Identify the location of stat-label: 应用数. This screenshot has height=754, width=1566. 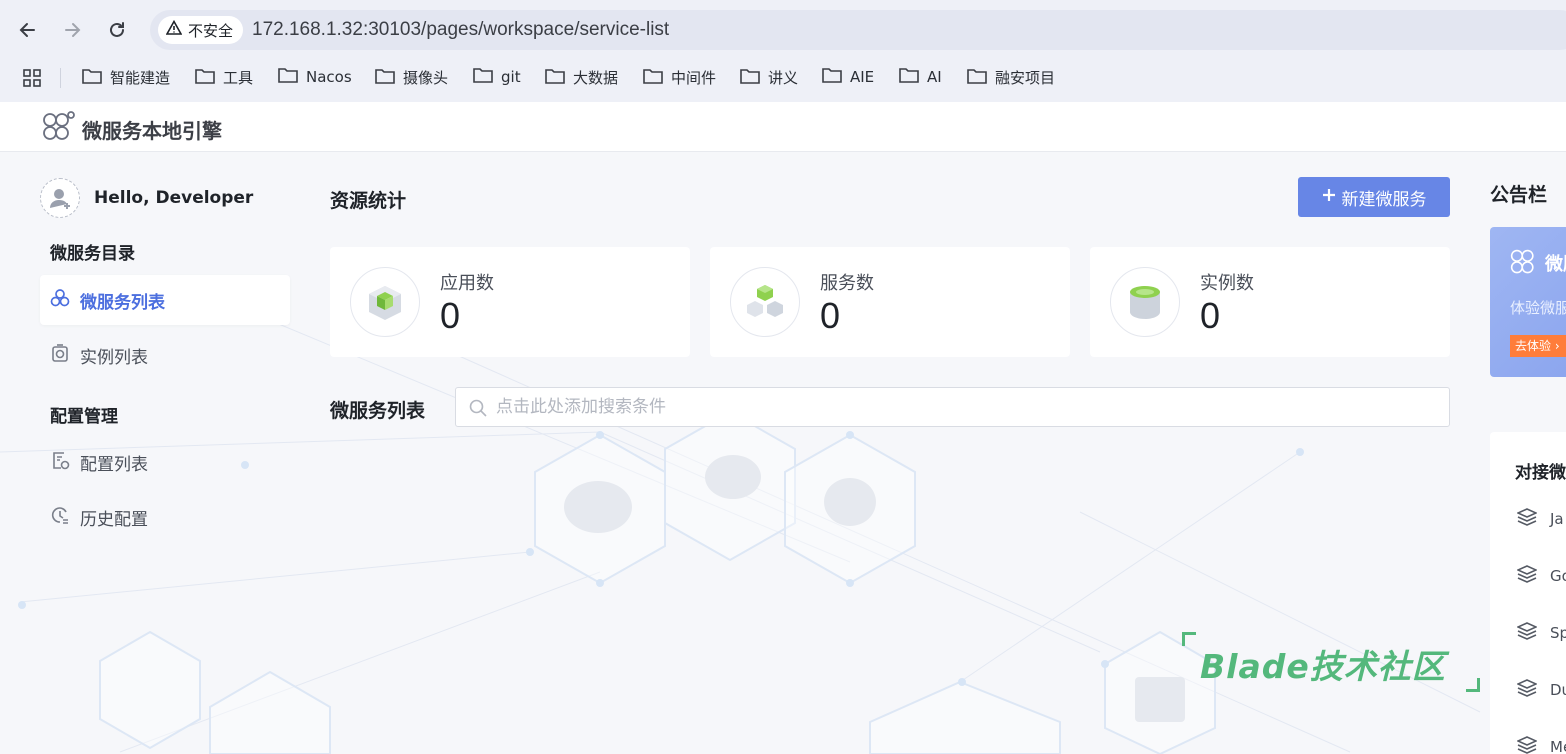
(467, 283).